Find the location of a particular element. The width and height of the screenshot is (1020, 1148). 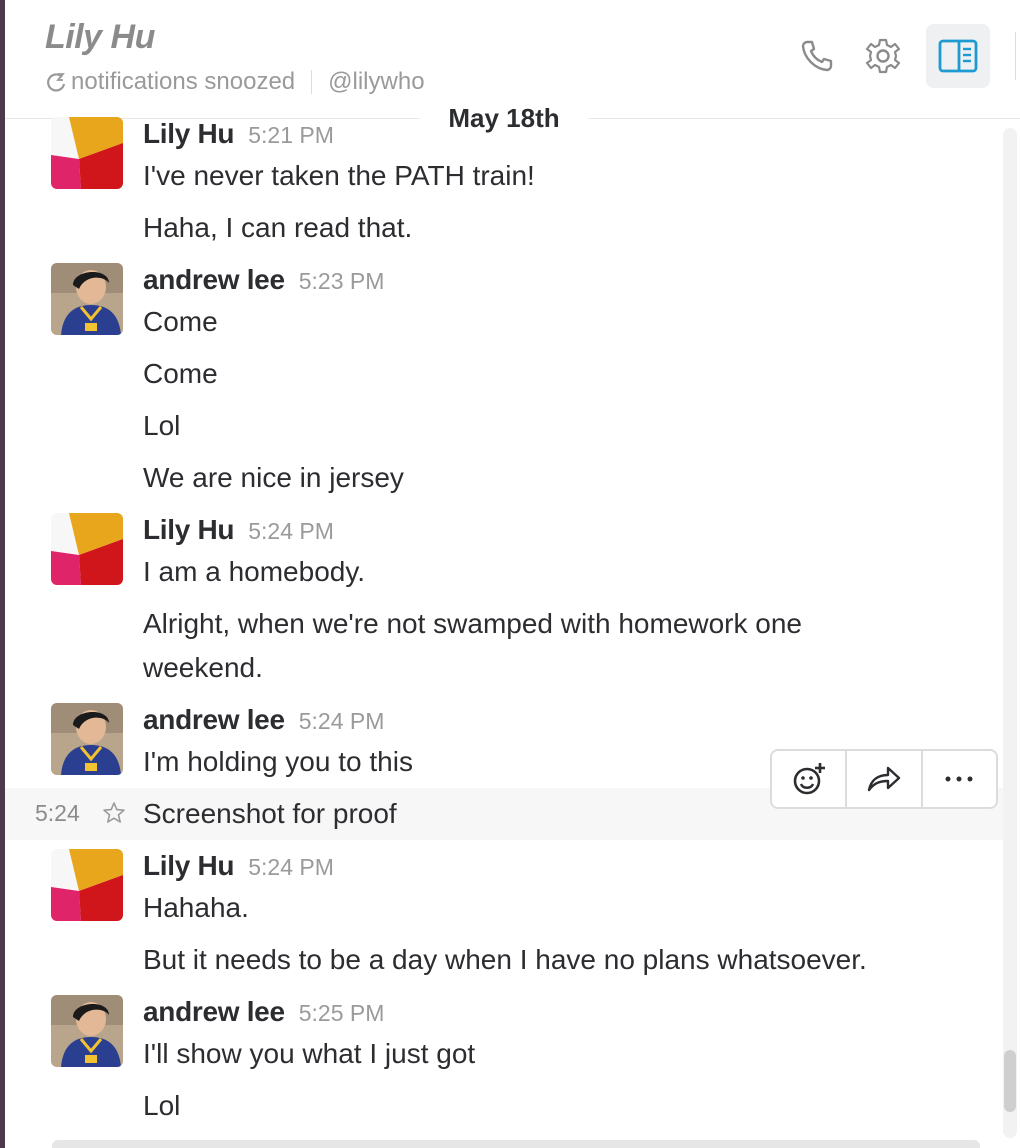

gear-icon is located at coordinates (883, 56).